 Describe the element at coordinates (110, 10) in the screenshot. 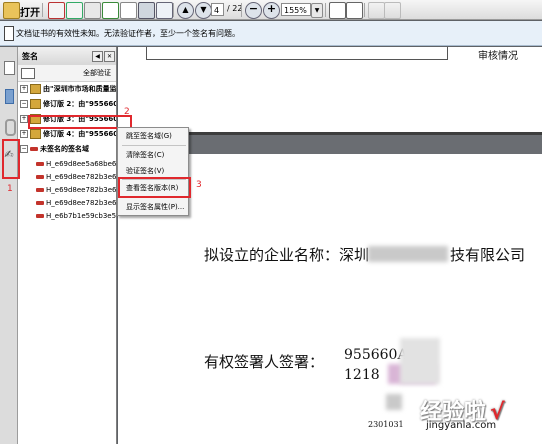

I see `upload-icon` at that location.